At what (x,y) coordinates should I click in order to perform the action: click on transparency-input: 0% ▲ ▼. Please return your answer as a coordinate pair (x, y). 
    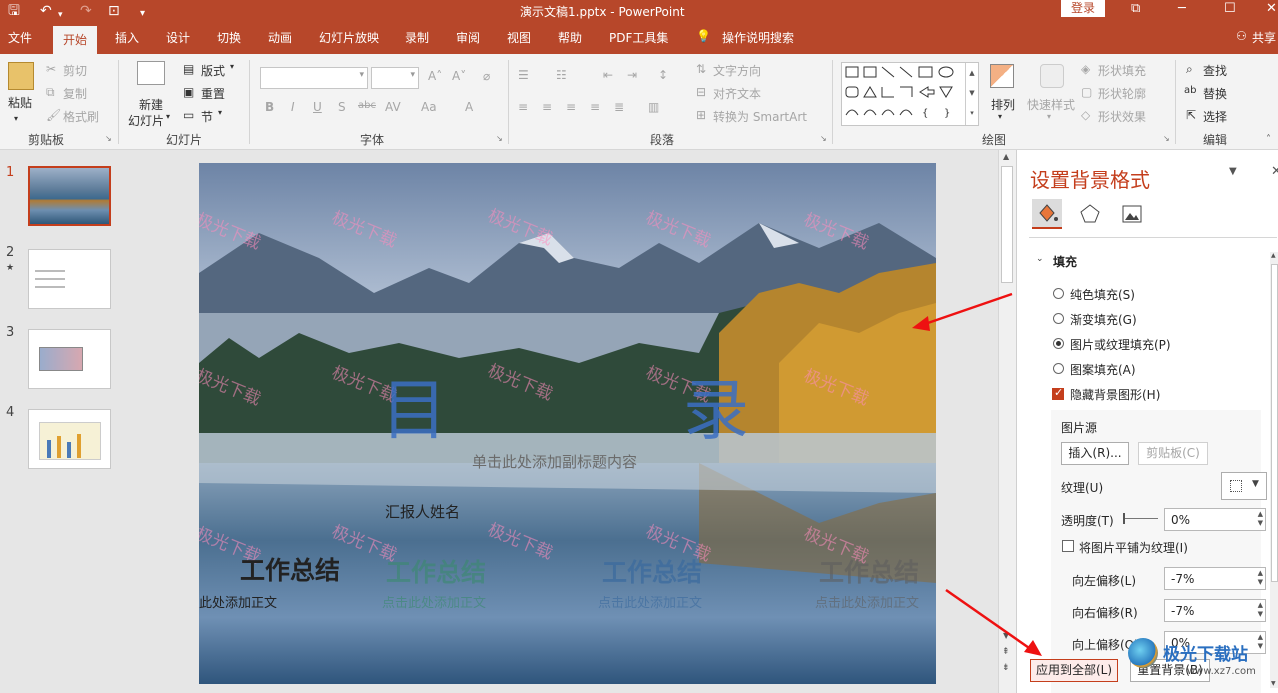
    Looking at the image, I should click on (1215, 519).